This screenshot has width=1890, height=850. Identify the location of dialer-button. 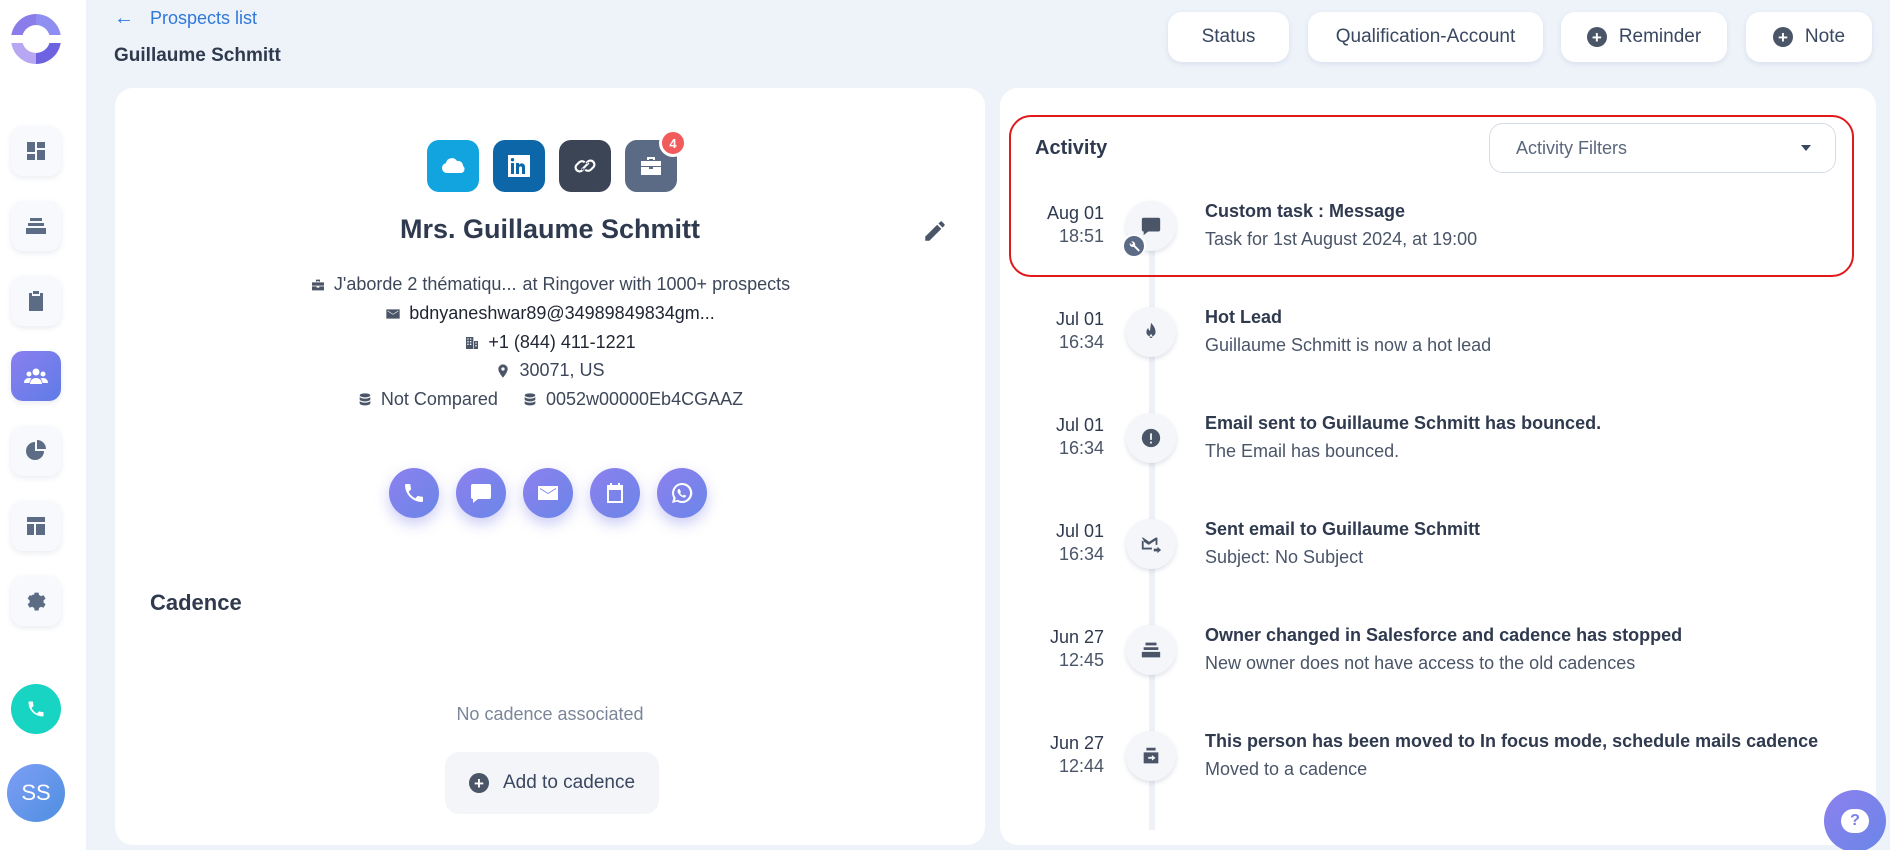
(36, 709).